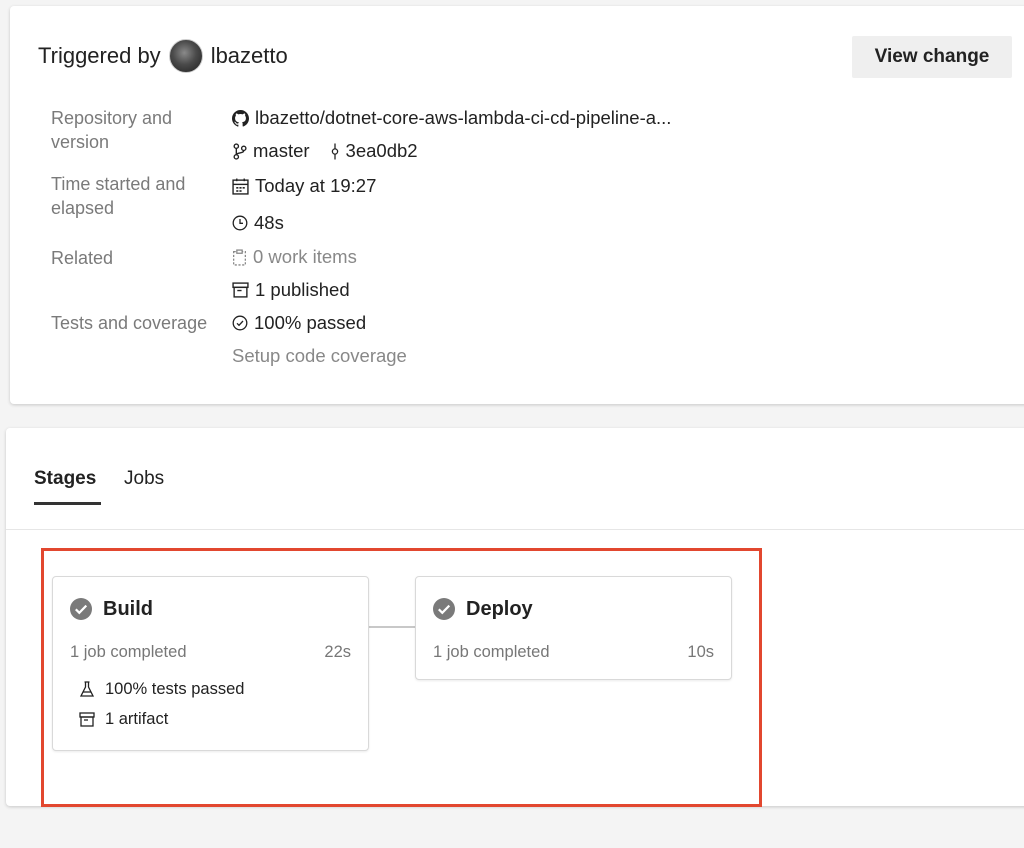 Image resolution: width=1024 pixels, height=848 pixels. I want to click on stage-card-deploy: Deploy 1 job completed 10s, so click(573, 628).